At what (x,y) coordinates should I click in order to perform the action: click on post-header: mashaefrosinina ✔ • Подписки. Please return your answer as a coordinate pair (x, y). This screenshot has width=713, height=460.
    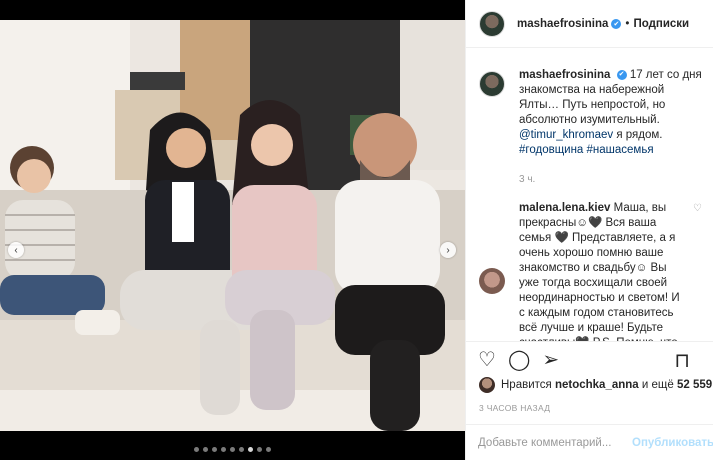
    Looking at the image, I should click on (589, 24).